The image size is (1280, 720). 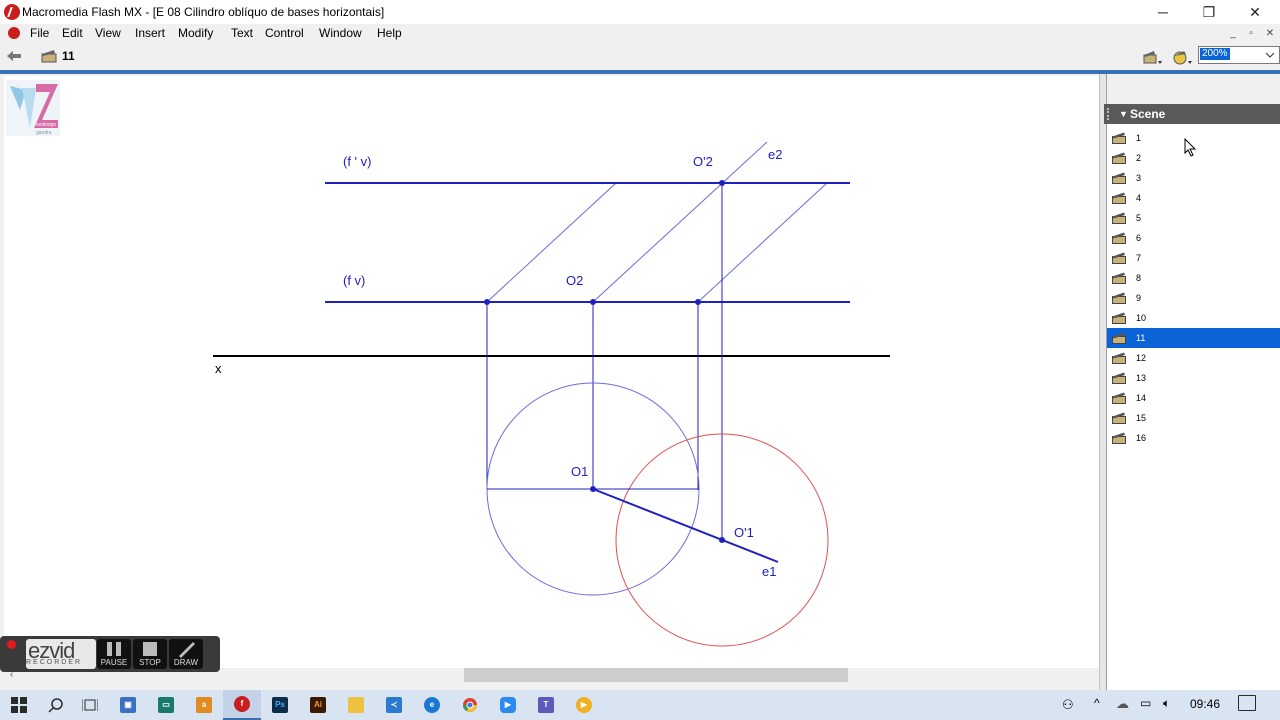 I want to click on orange-app: a, so click(x=204, y=705).